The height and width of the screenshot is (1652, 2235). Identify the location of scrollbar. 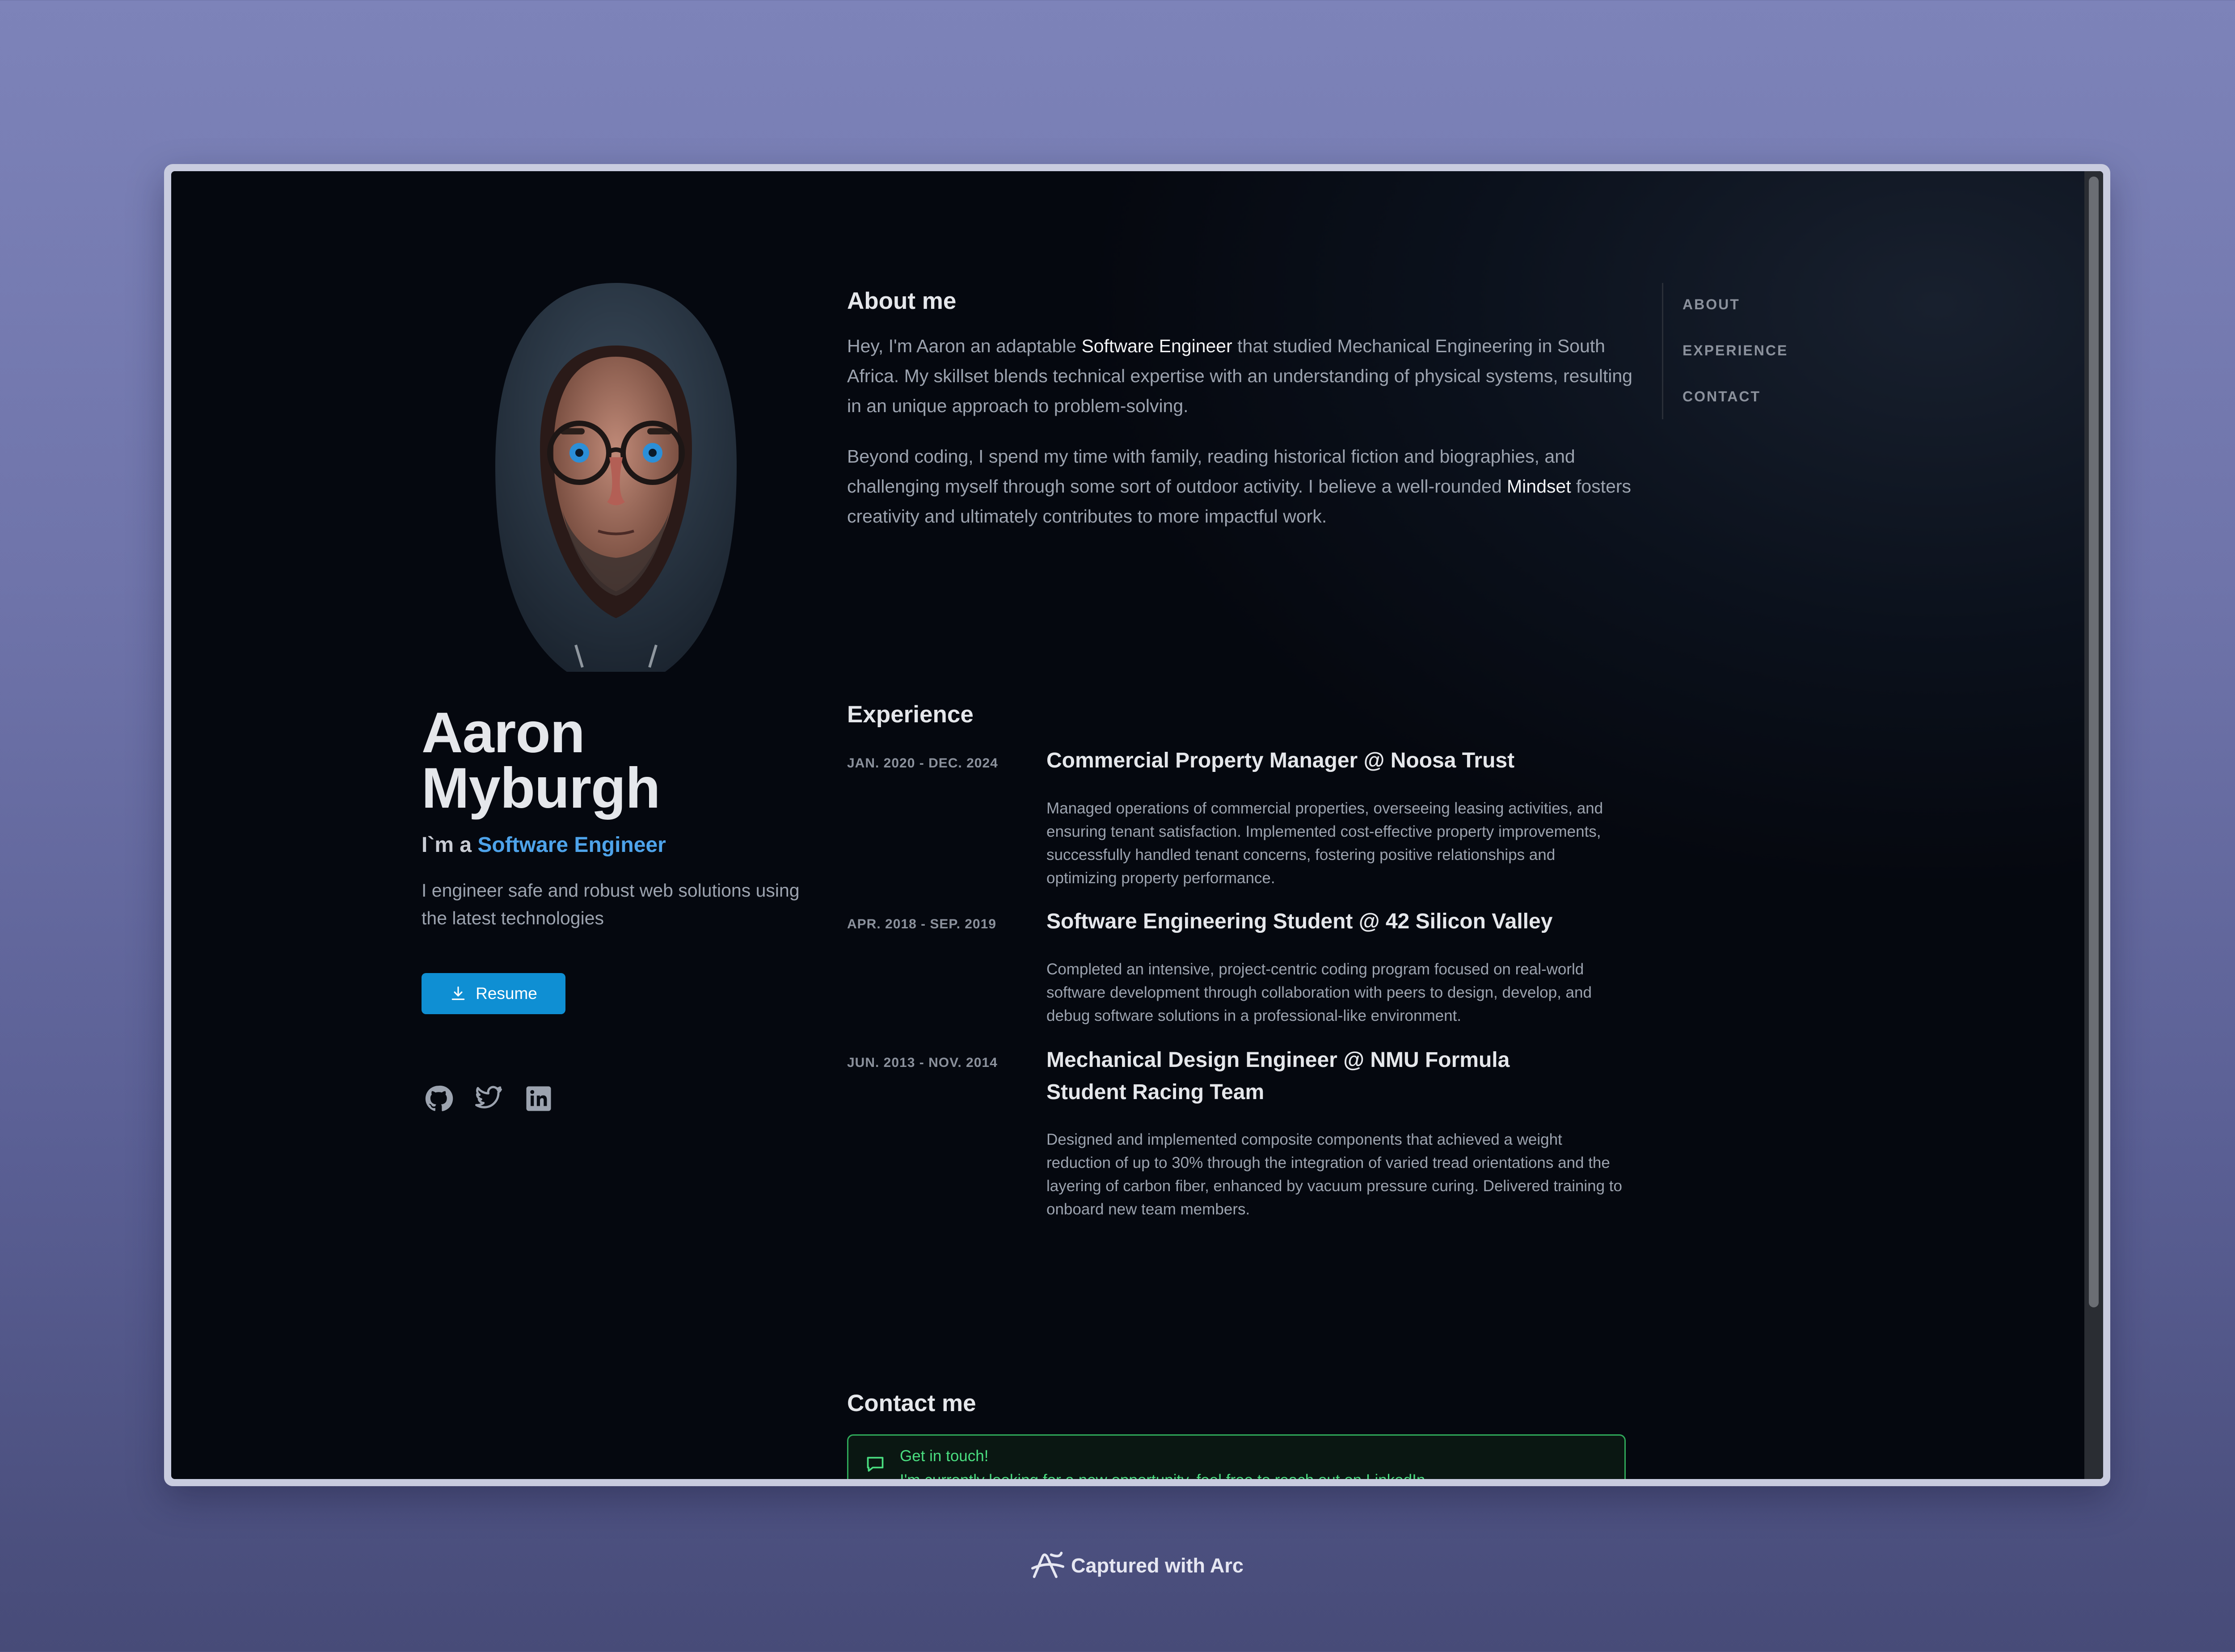
(2093, 825).